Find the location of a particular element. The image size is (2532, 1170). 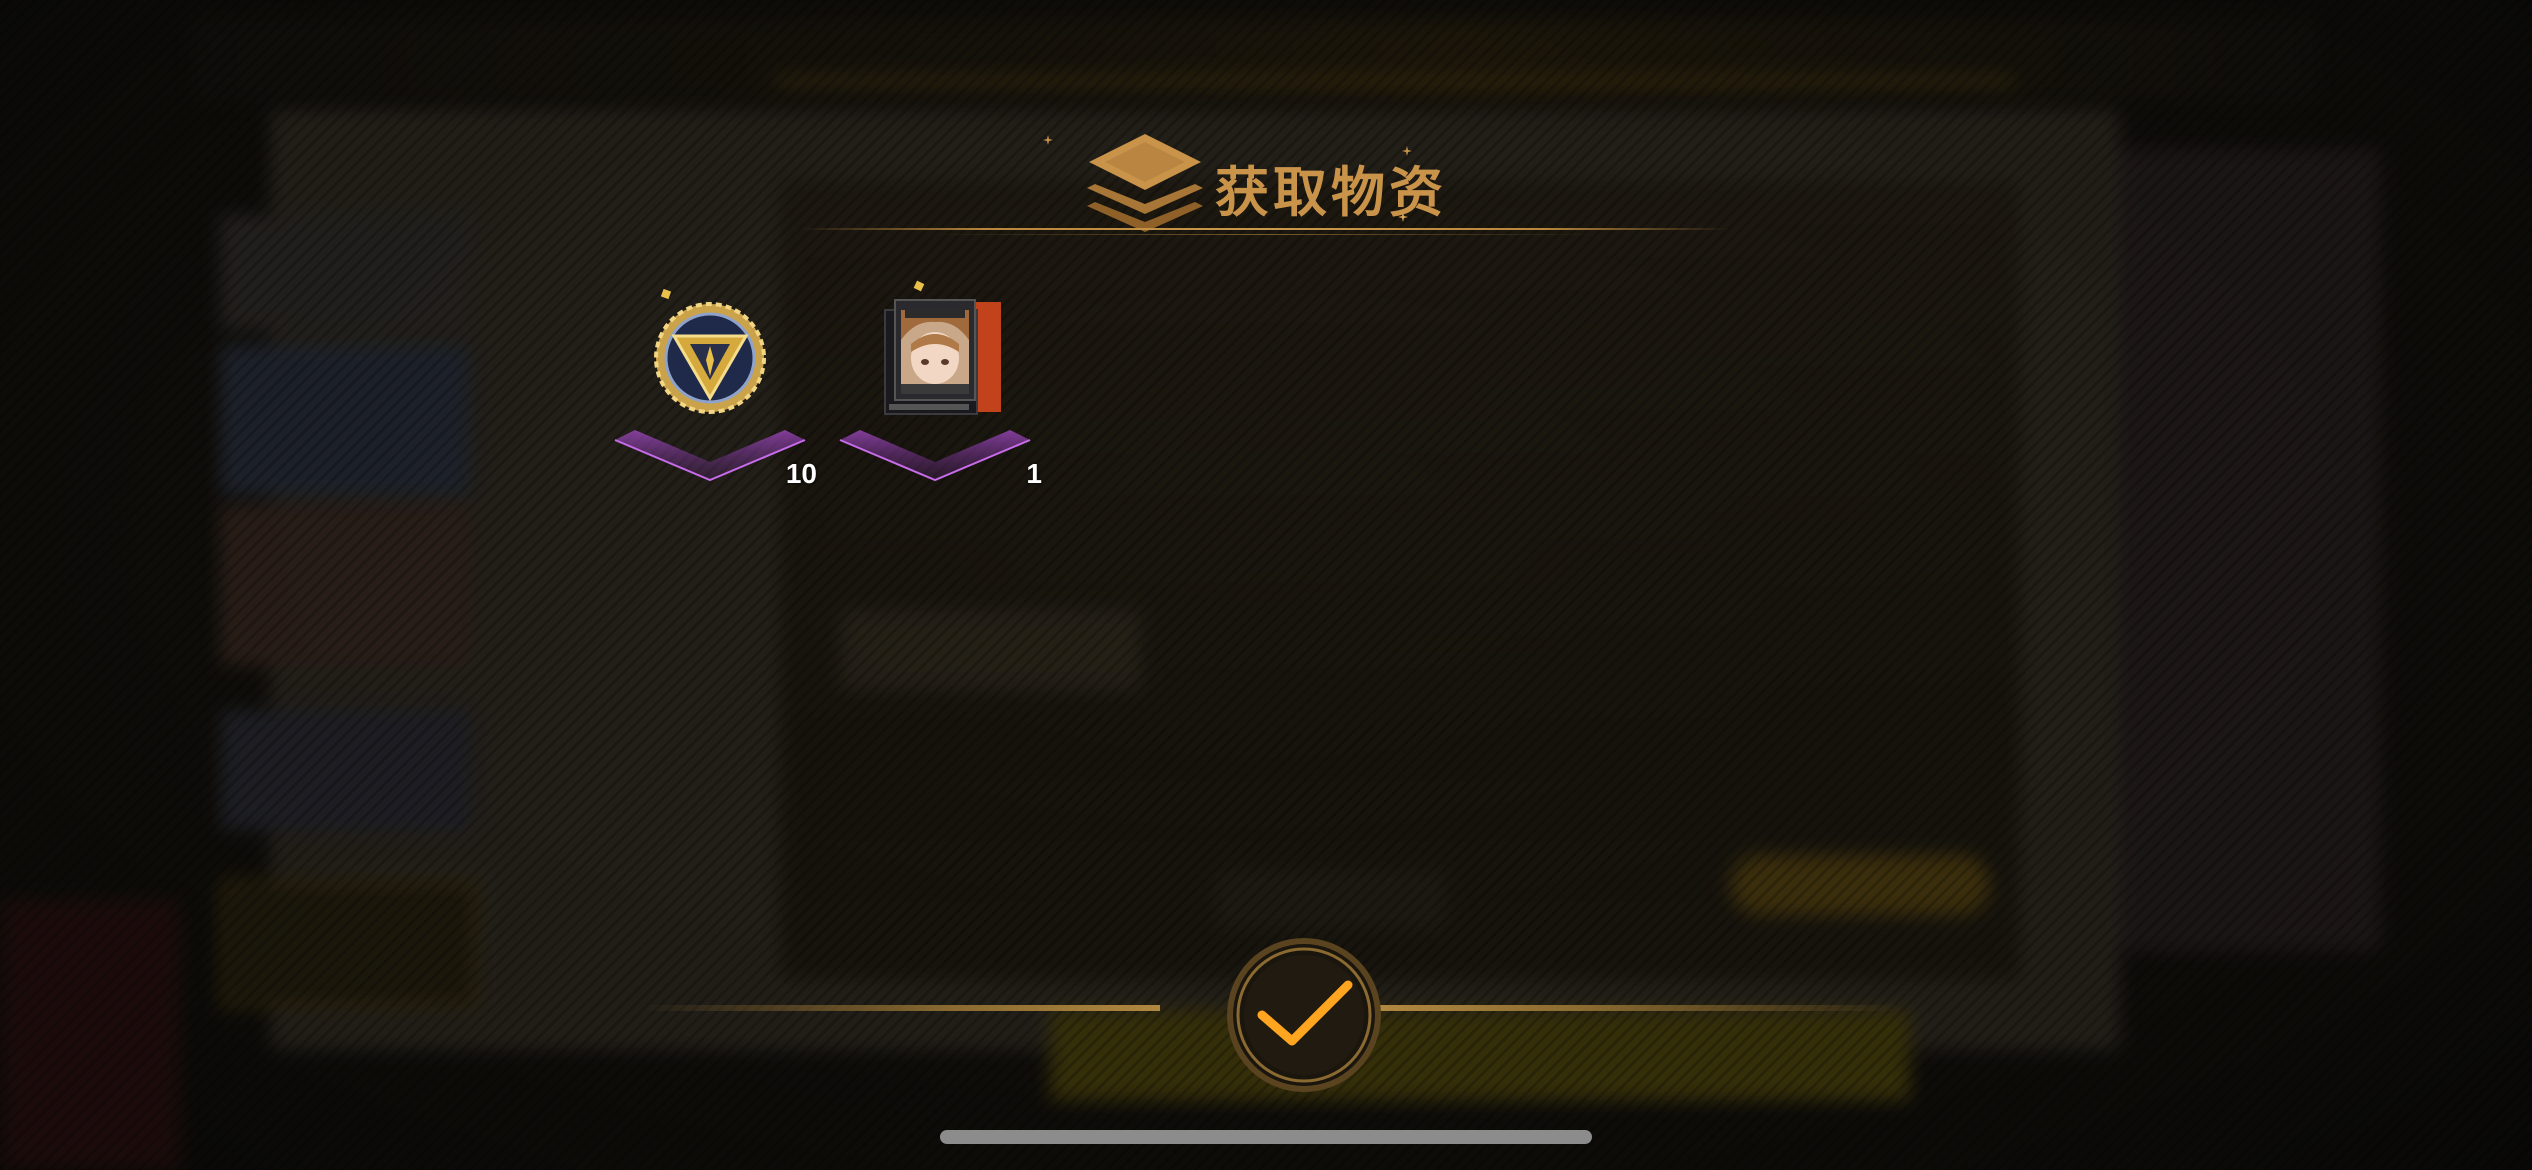

character-portrait-card-icon is located at coordinates (942, 347).